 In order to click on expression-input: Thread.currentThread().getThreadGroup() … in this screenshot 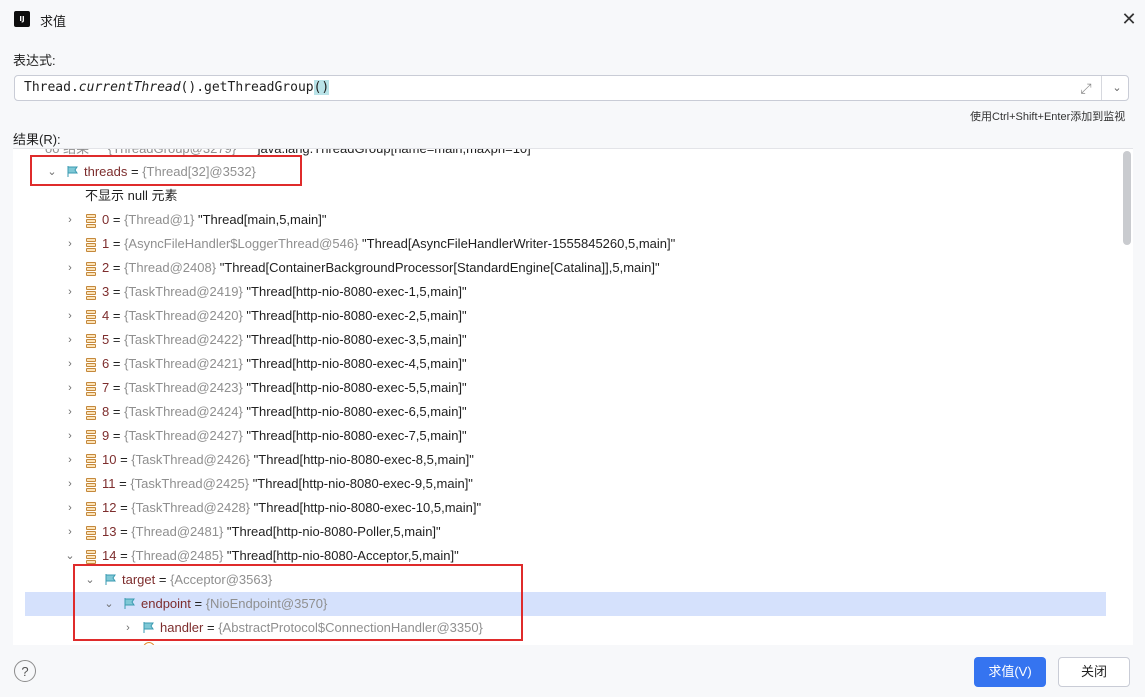, I will do `click(571, 88)`.